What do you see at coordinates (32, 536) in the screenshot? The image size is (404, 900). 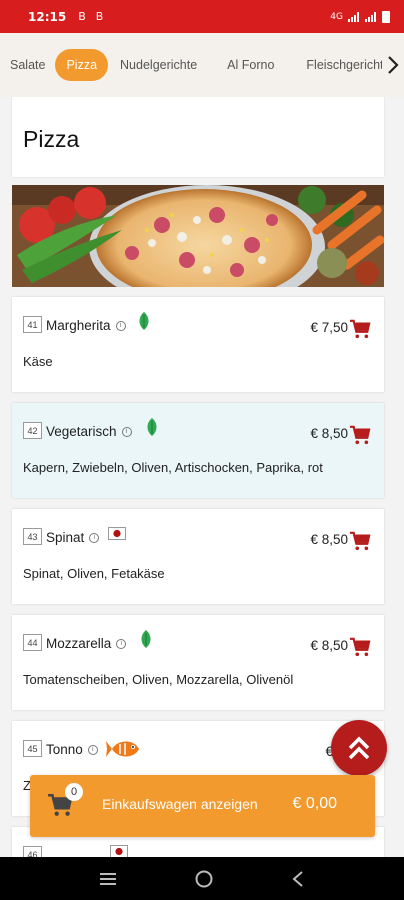 I see `item-number: 43` at bounding box center [32, 536].